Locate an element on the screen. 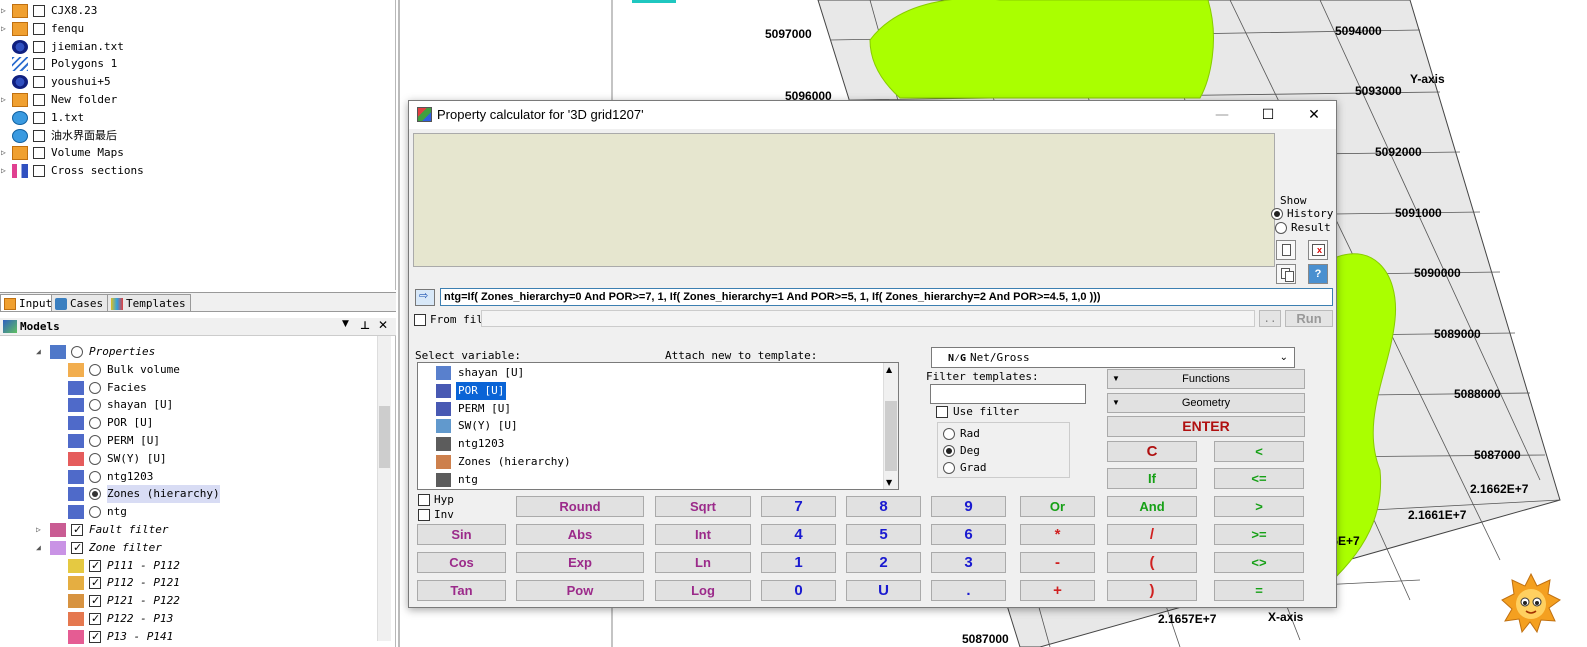 This screenshot has height=647, width=1587. show-result-radio is located at coordinates (1281, 228).